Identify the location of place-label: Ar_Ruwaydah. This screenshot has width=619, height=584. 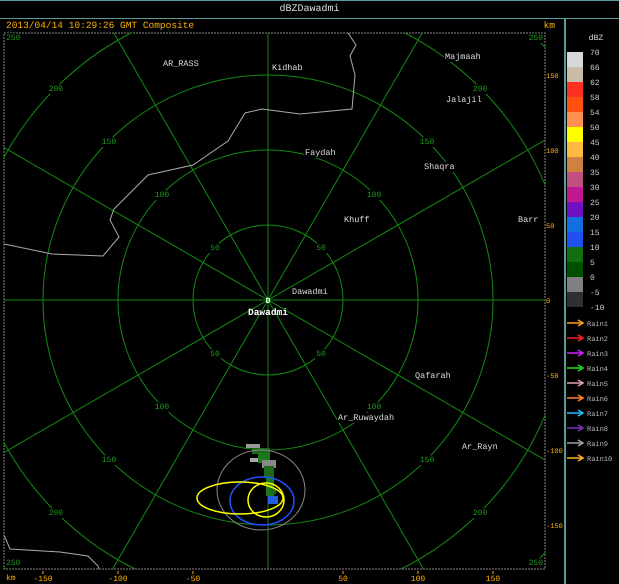
(366, 418).